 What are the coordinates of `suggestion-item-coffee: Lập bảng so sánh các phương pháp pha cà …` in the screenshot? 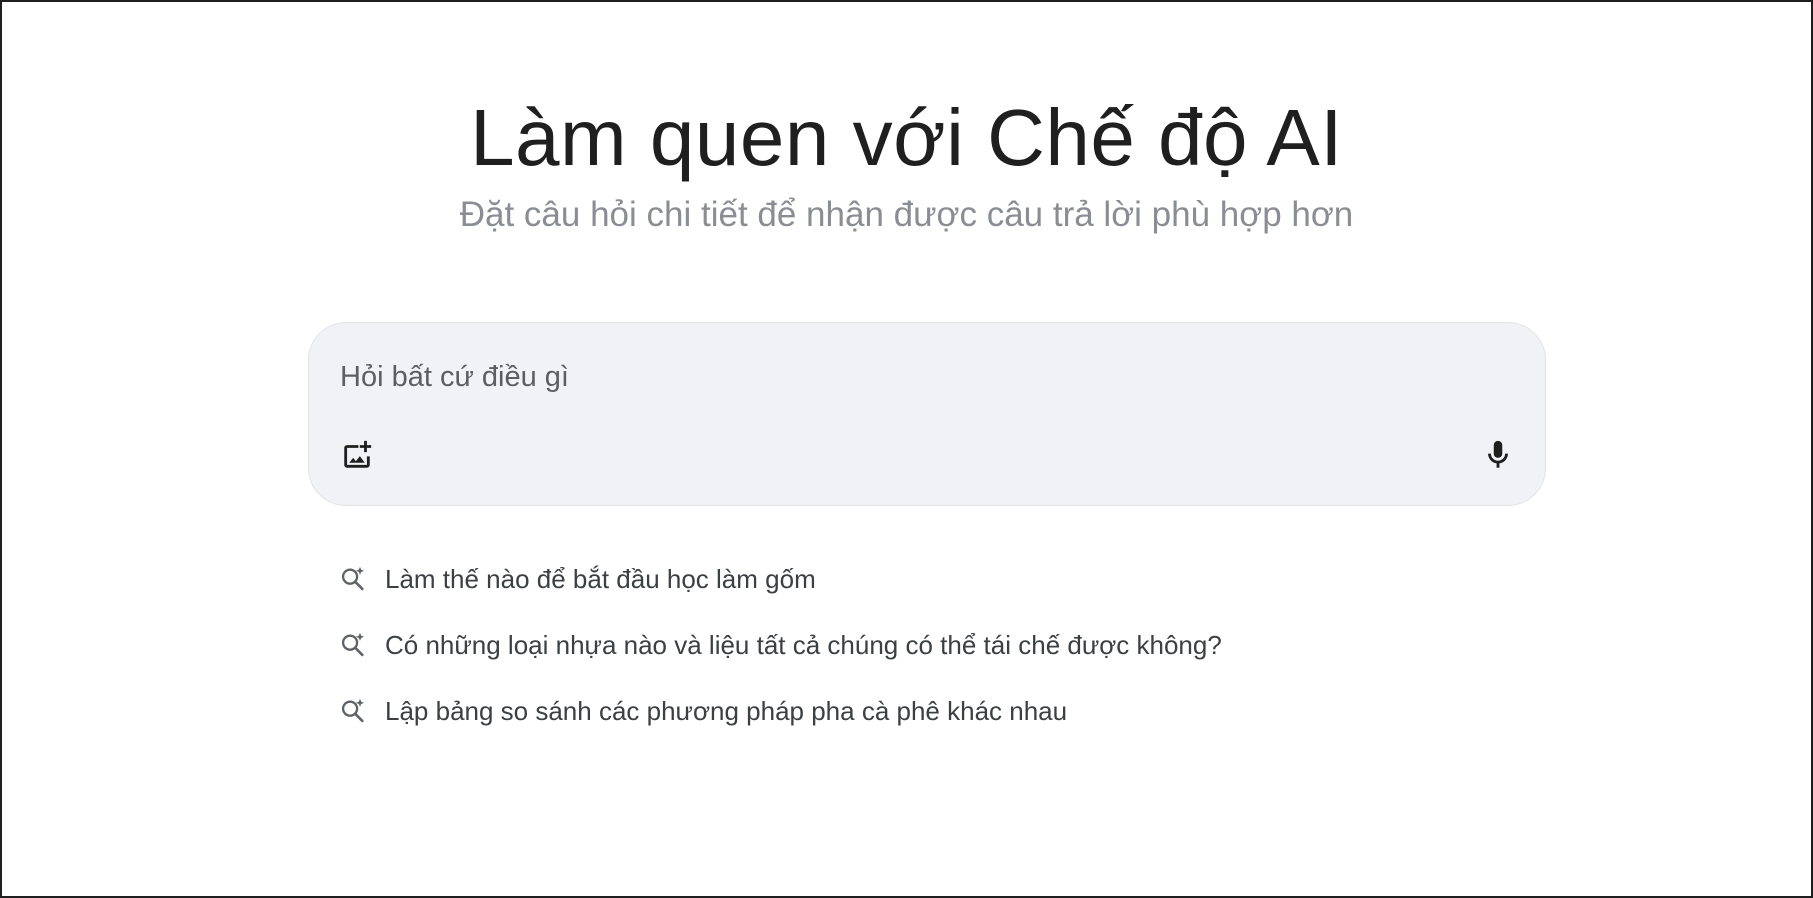 It's located at (938, 711).